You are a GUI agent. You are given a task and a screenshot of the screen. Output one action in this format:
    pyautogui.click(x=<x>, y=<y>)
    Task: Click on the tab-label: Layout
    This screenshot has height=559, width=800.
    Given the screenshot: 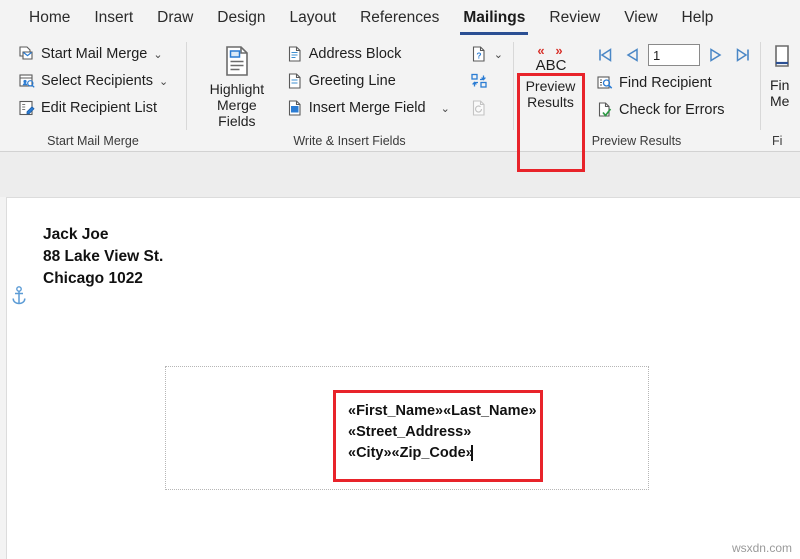 What is the action you would take?
    pyautogui.click(x=313, y=17)
    